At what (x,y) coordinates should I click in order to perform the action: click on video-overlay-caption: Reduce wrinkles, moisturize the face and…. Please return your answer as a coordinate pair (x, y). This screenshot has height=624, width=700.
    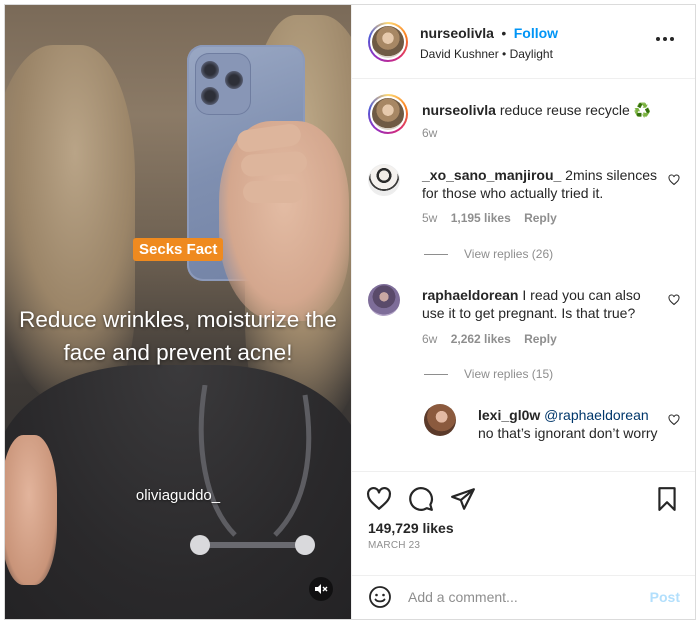
    Looking at the image, I should click on (178, 336).